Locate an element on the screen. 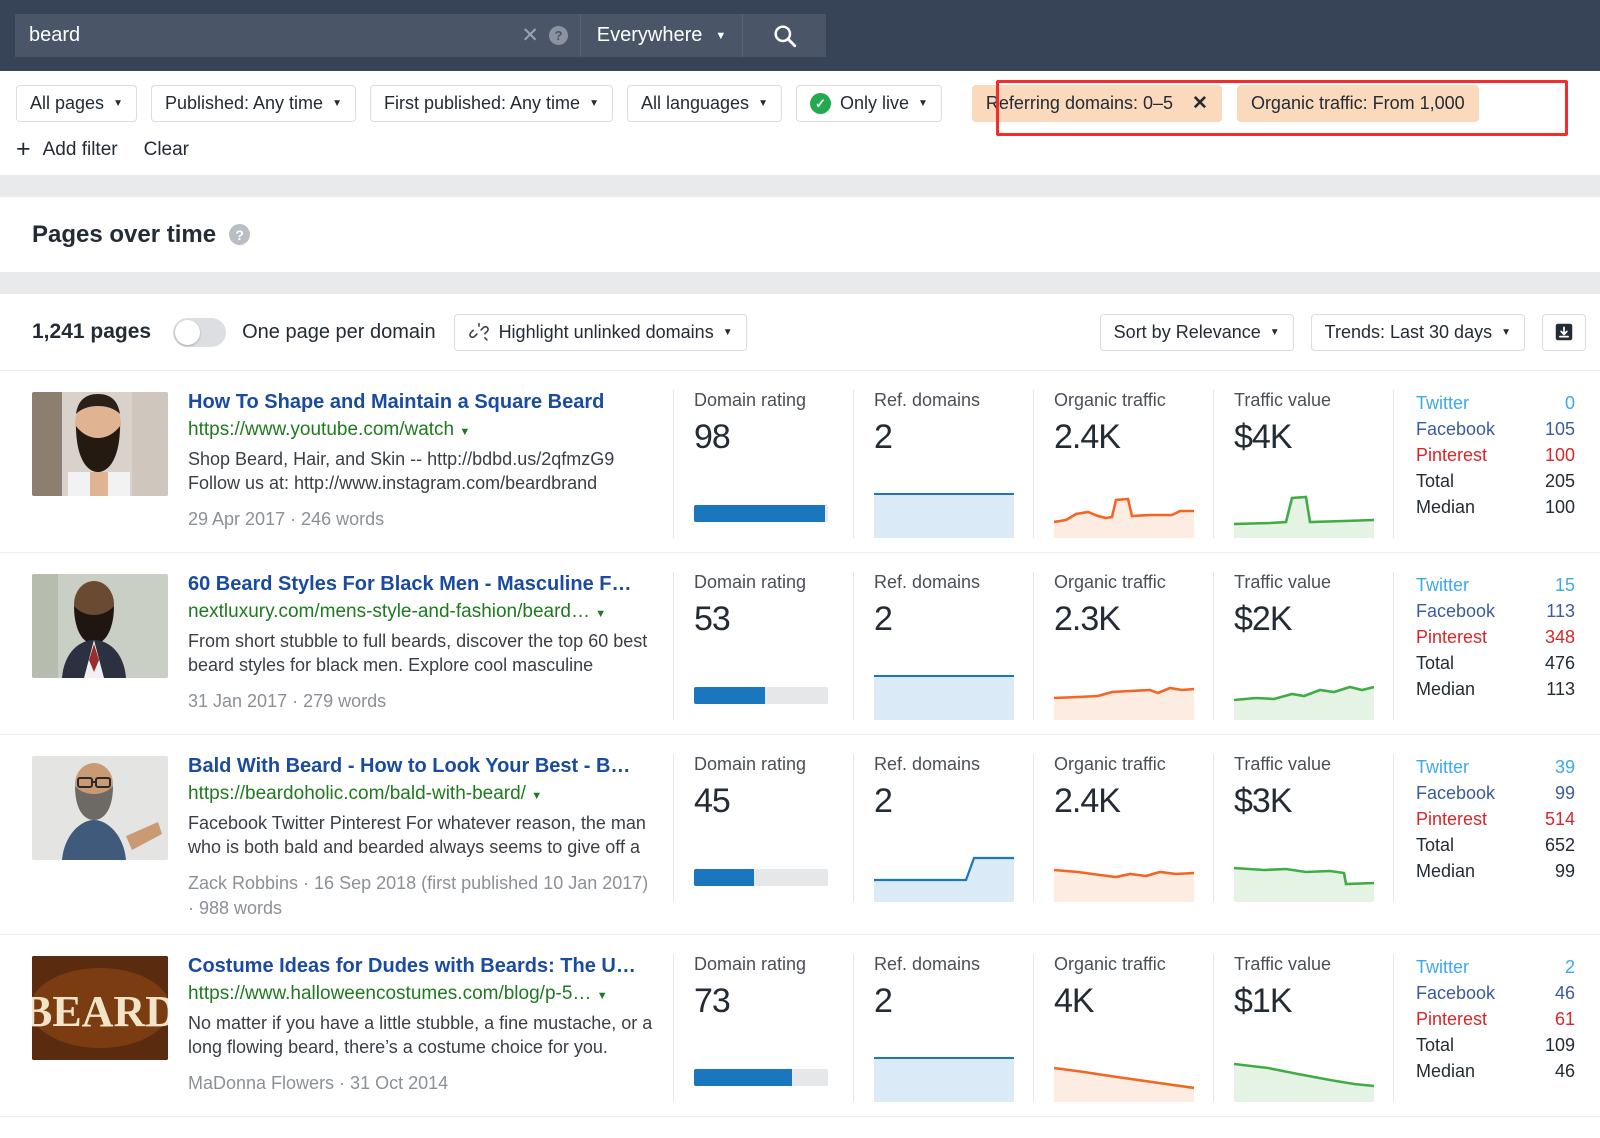 This screenshot has width=1600, height=1138. traffic-value-sparkline is located at coordinates (1304, 1076).